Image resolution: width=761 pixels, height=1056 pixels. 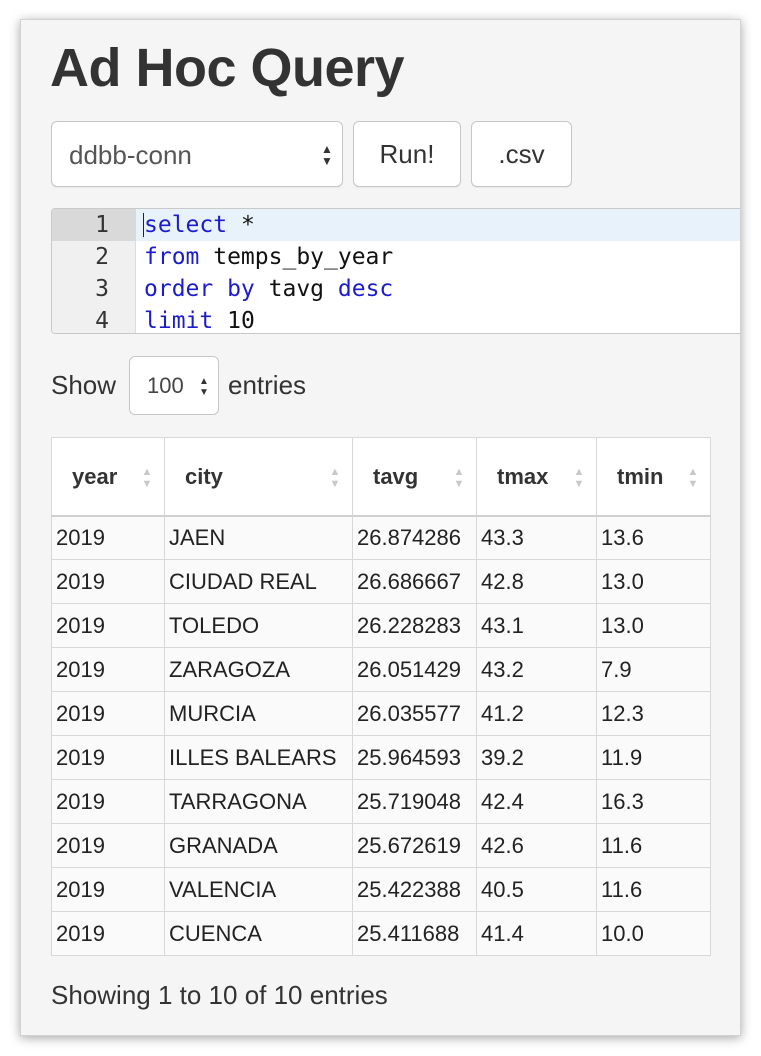 I want to click on sql-keyword: from, so click(x=172, y=257).